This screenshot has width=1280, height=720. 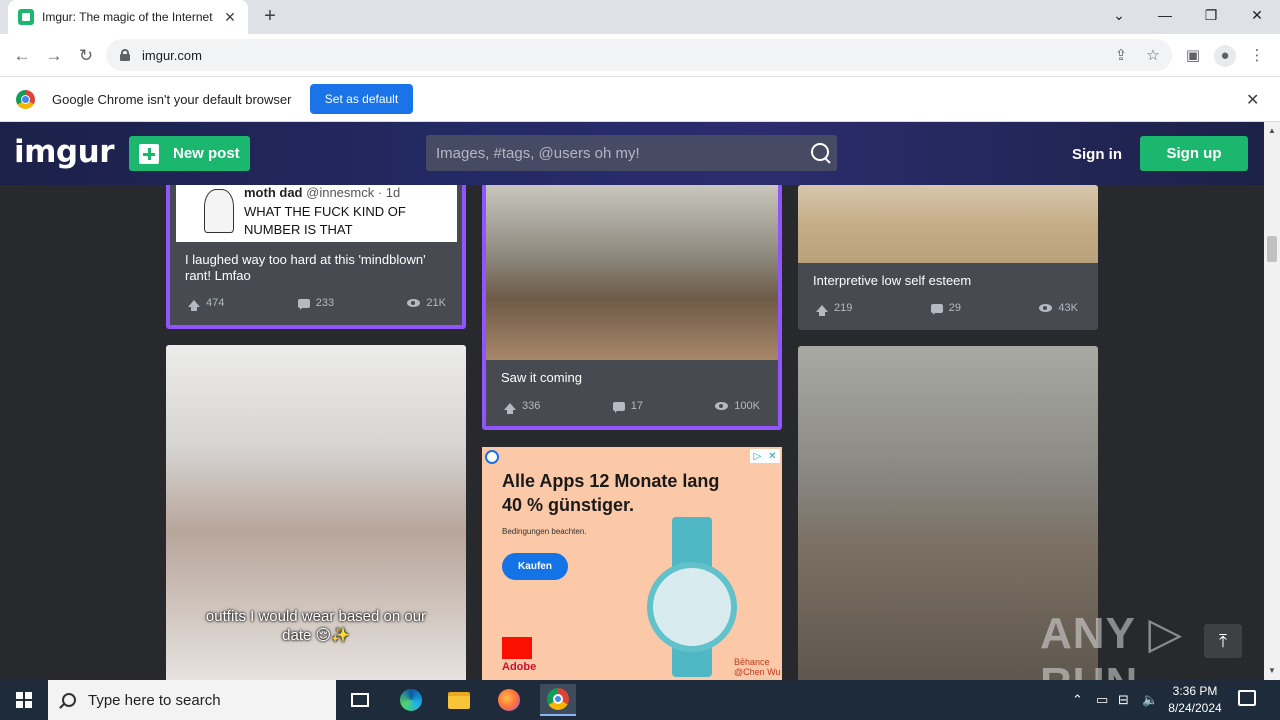 I want to click on side-panel-icon: ▣, so click(x=1193, y=56).